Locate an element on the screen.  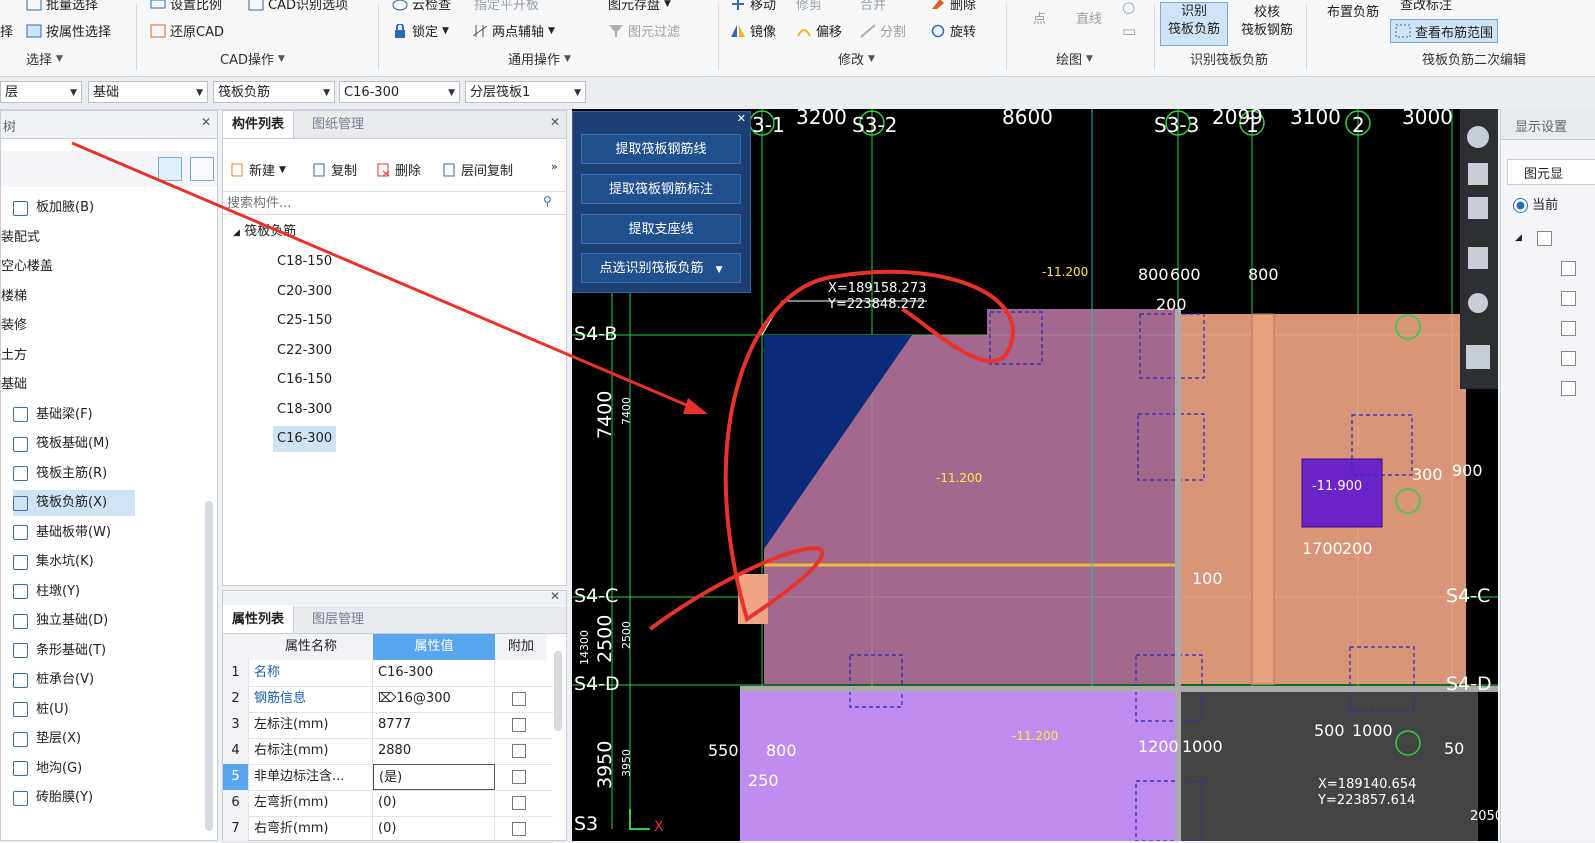
sidebar-item: 板加腋(B) is located at coordinates (53, 208).